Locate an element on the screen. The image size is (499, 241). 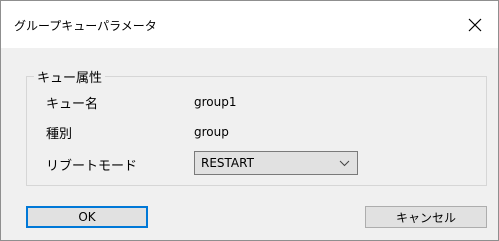
ok-button-label: OK is located at coordinates (87, 217).